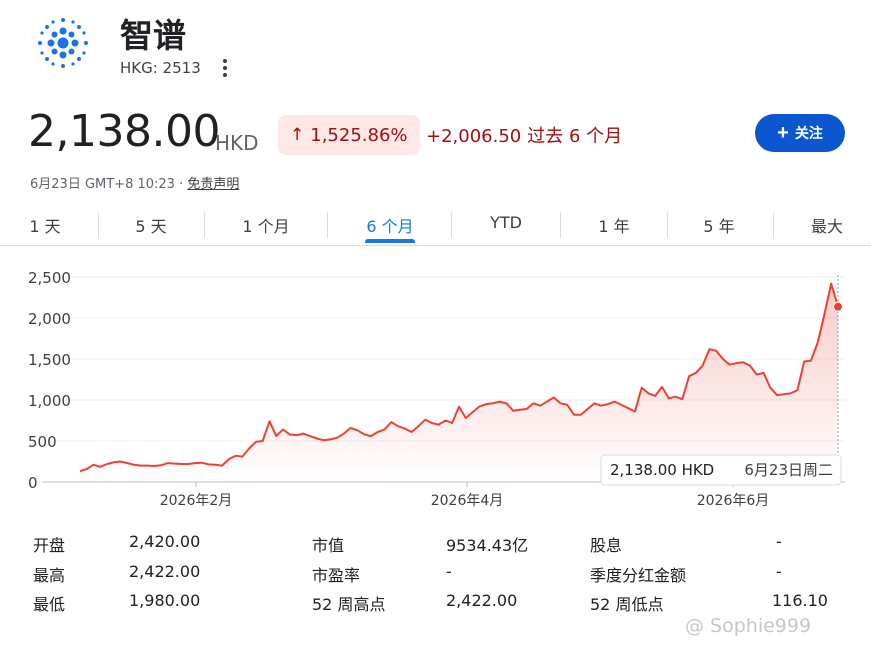 The height and width of the screenshot is (654, 871). Describe the element at coordinates (389, 225) in the screenshot. I see `tab-3: 6 个月` at that location.